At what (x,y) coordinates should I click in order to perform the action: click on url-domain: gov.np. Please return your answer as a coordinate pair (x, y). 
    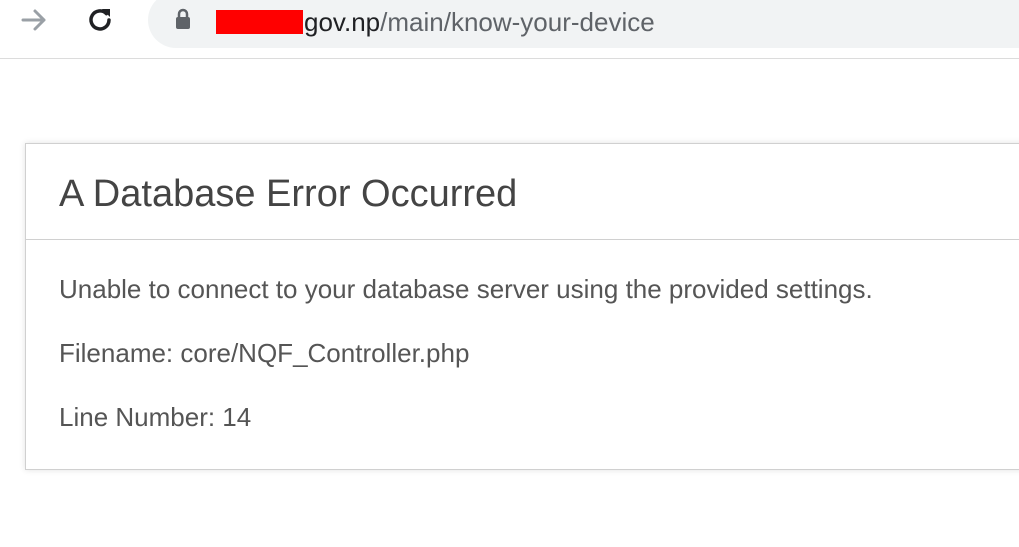
    Looking at the image, I should click on (342, 22).